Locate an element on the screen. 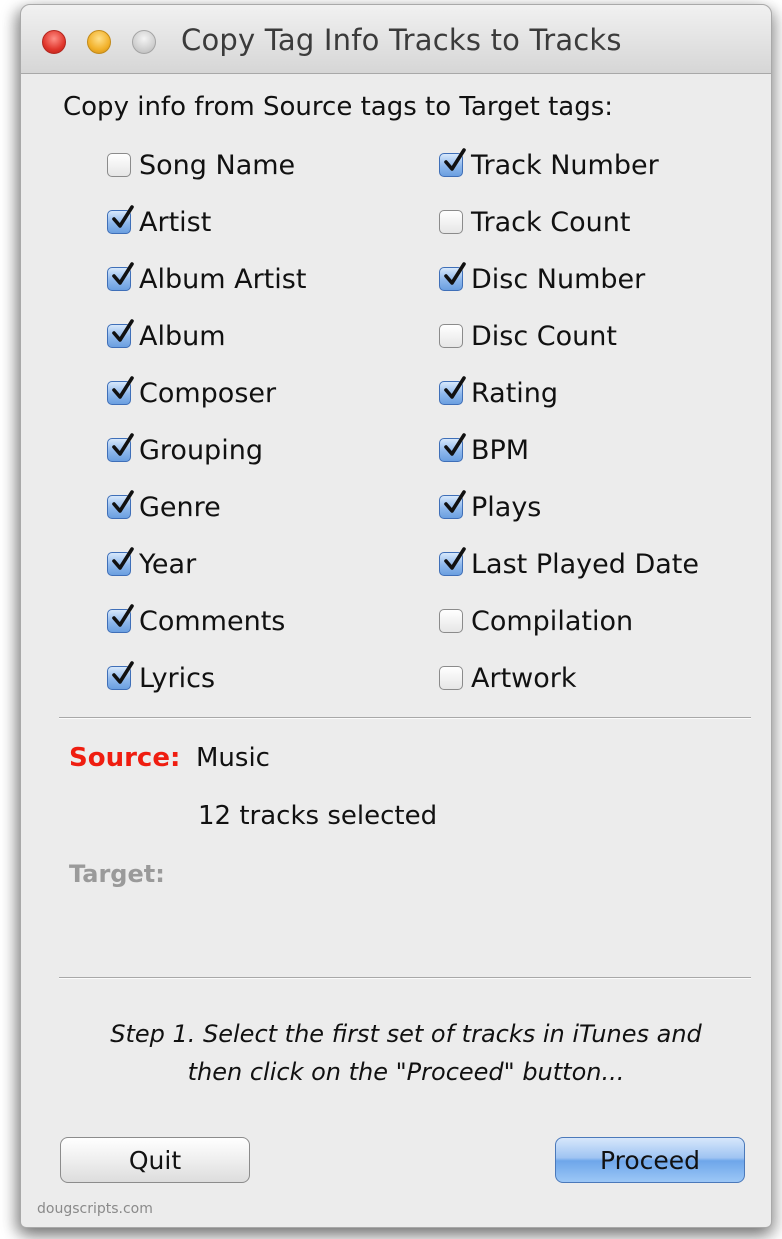 Image resolution: width=782 pixels, height=1239 pixels. checkbox-grouping: Grouping is located at coordinates (185, 450).